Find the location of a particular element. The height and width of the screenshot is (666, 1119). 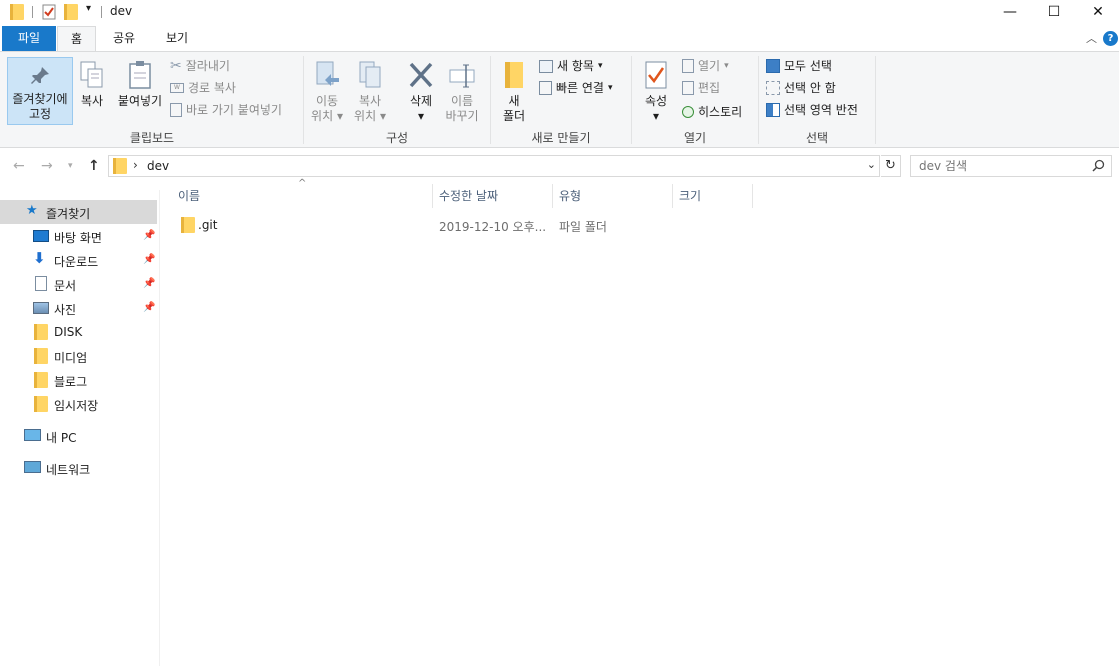

copy-icon is located at coordinates (92, 75).